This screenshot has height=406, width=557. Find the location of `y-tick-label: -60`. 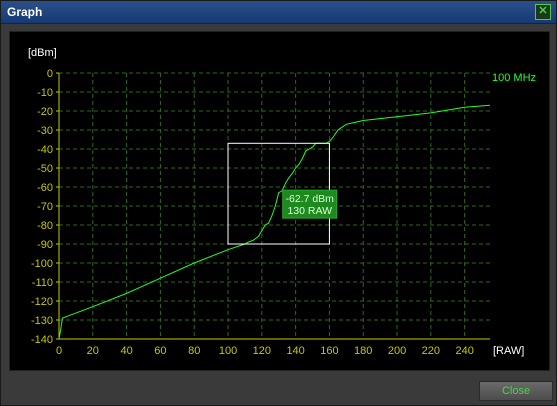

y-tick-label: -60 is located at coordinates (45, 188).